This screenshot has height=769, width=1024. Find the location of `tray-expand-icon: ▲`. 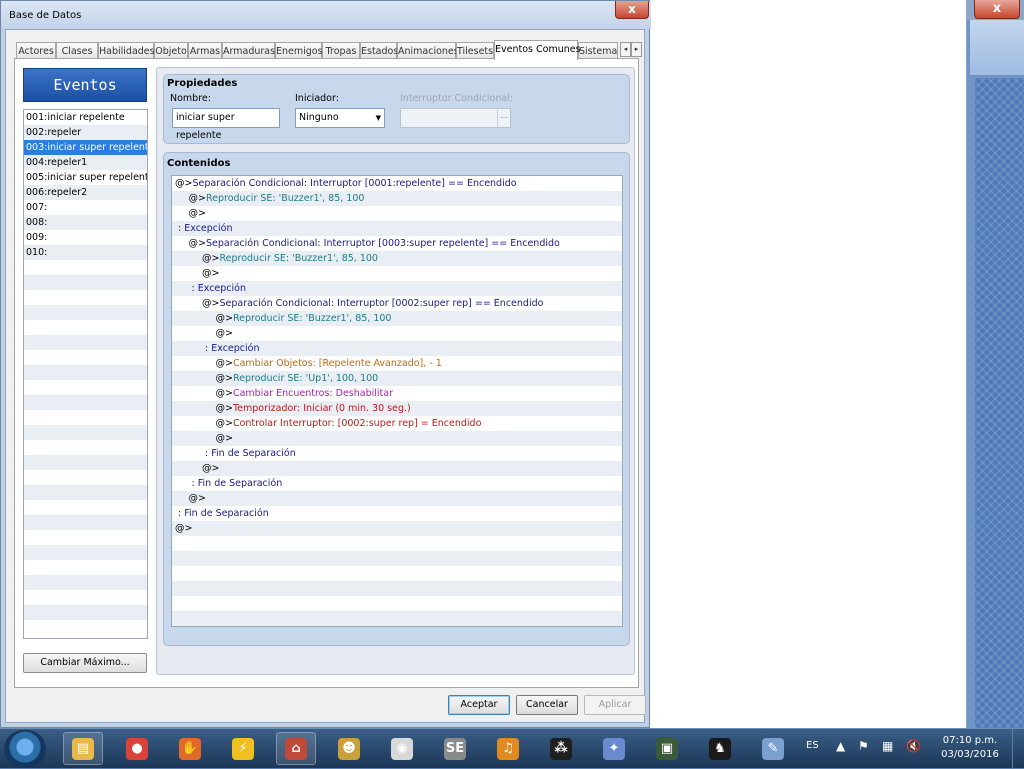

tray-expand-icon: ▲ is located at coordinates (840, 746).